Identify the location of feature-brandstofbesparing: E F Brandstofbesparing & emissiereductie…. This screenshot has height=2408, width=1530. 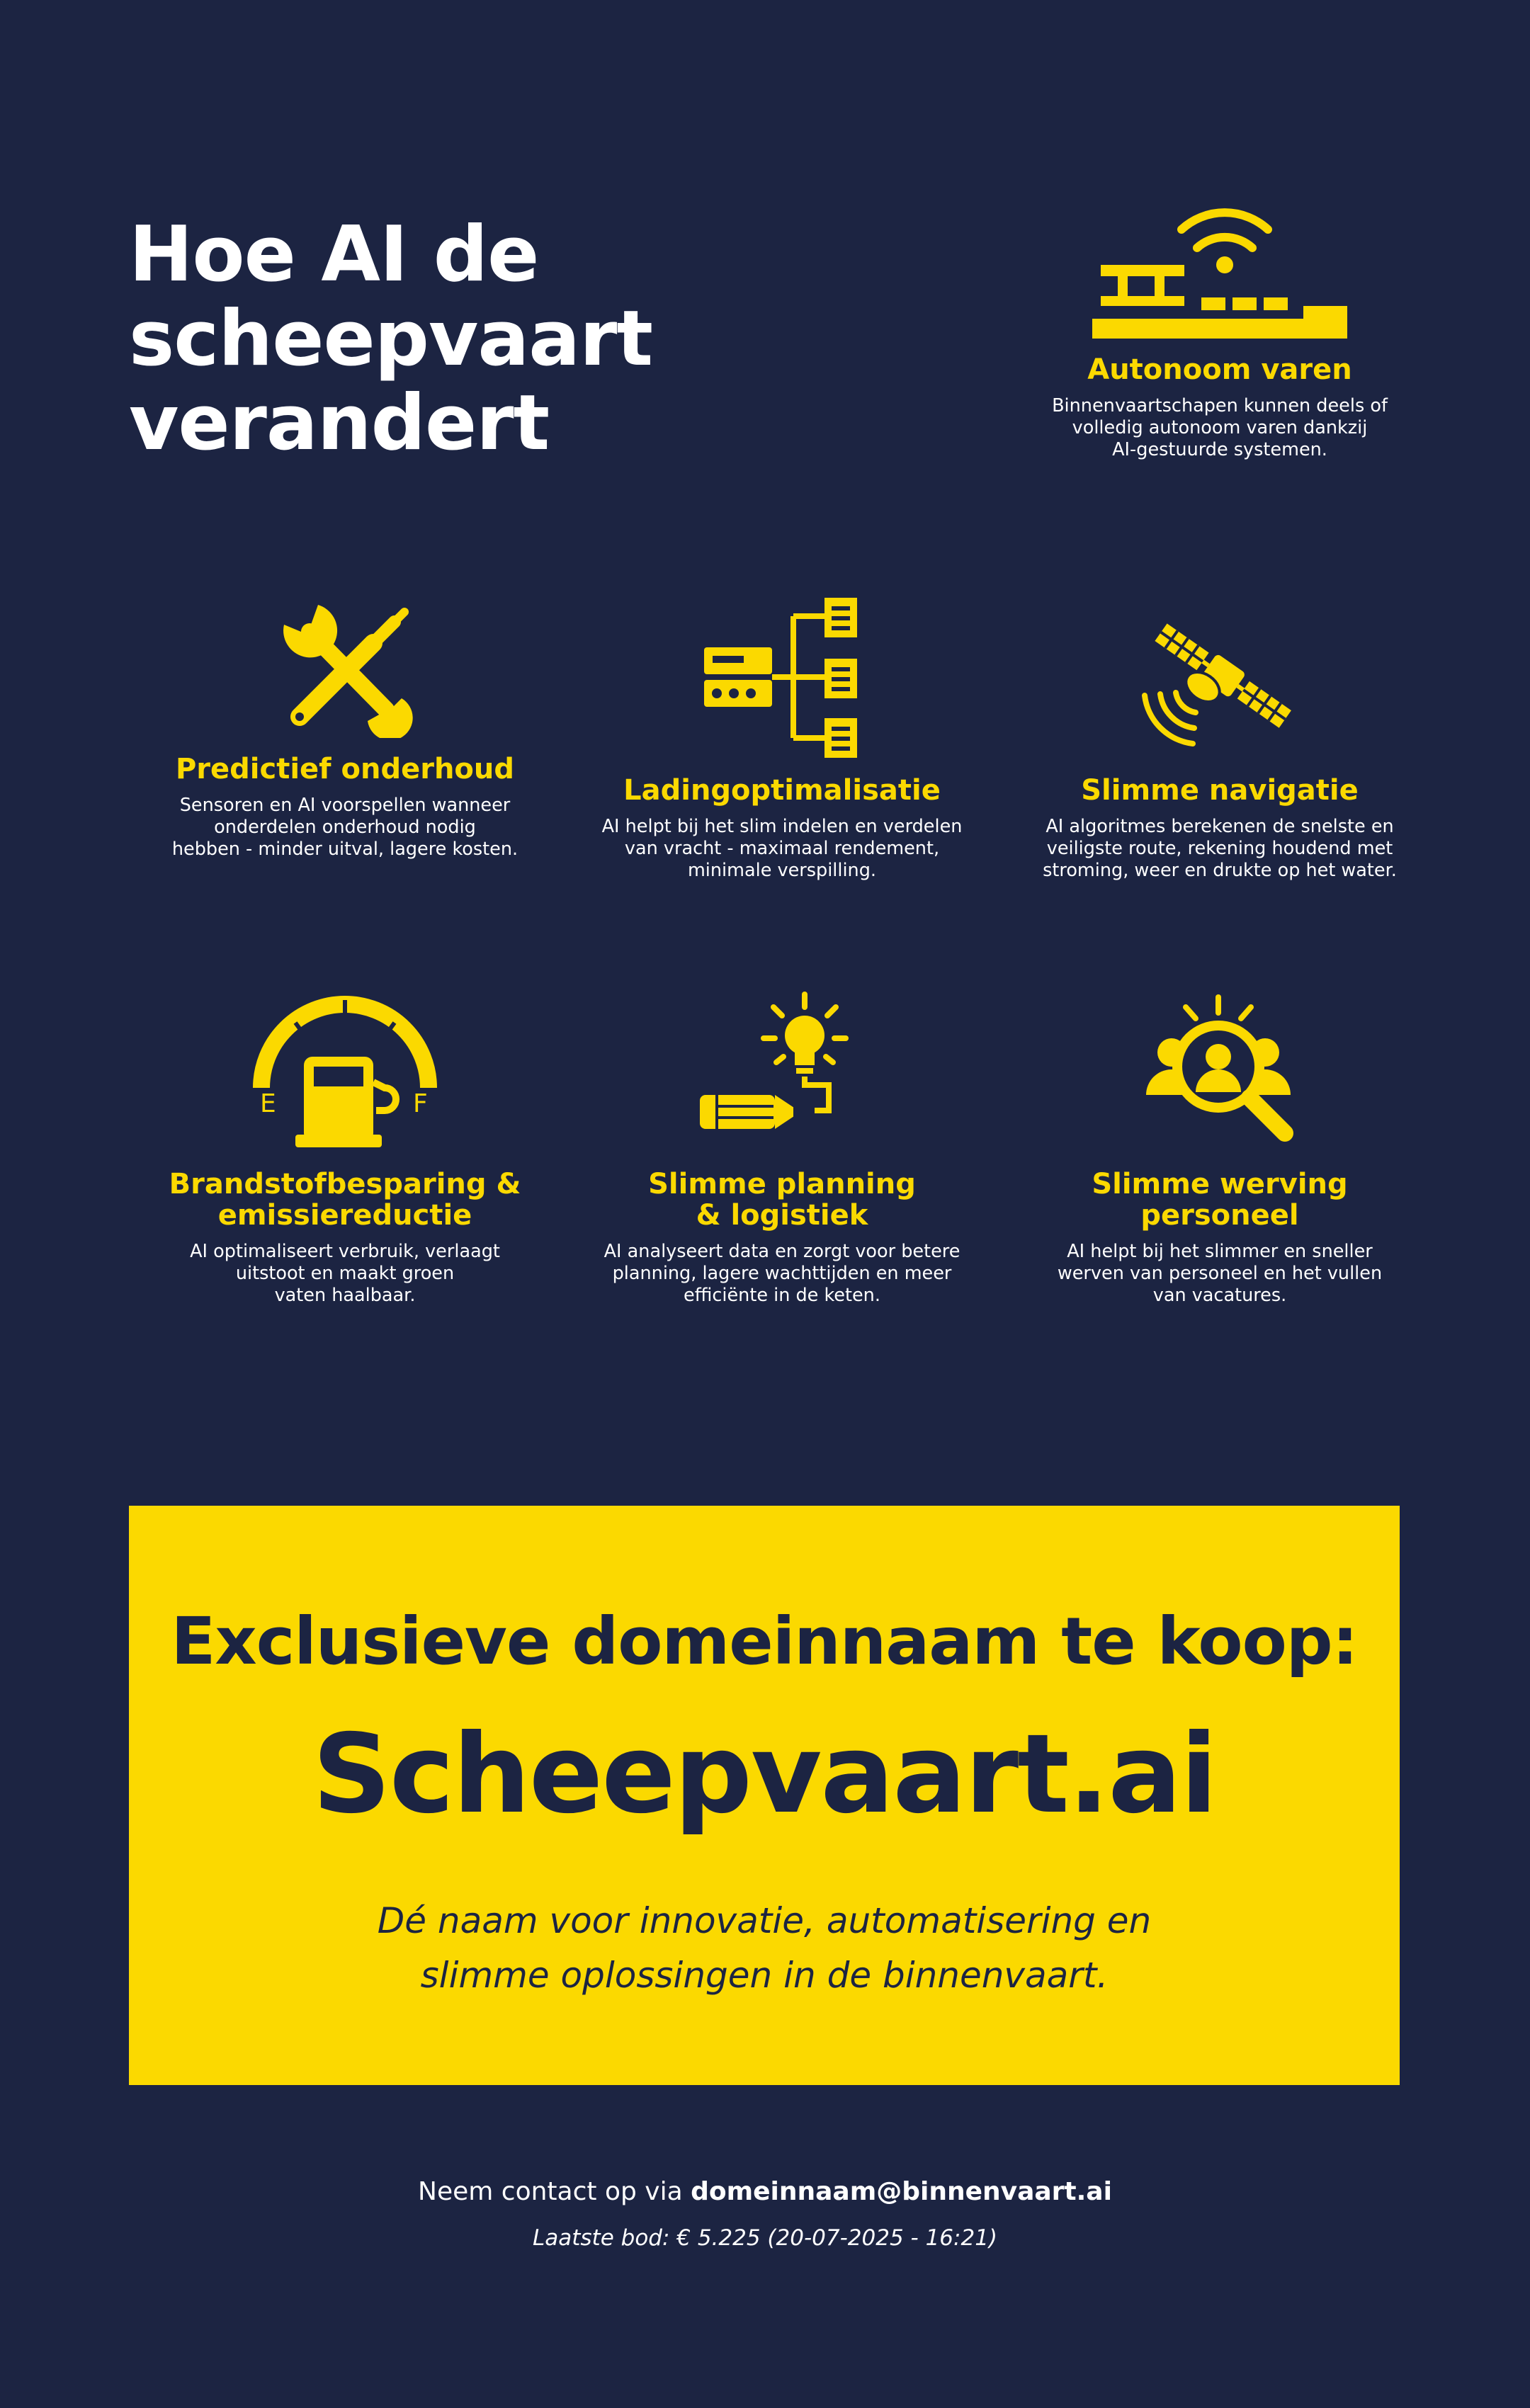
(345, 1148).